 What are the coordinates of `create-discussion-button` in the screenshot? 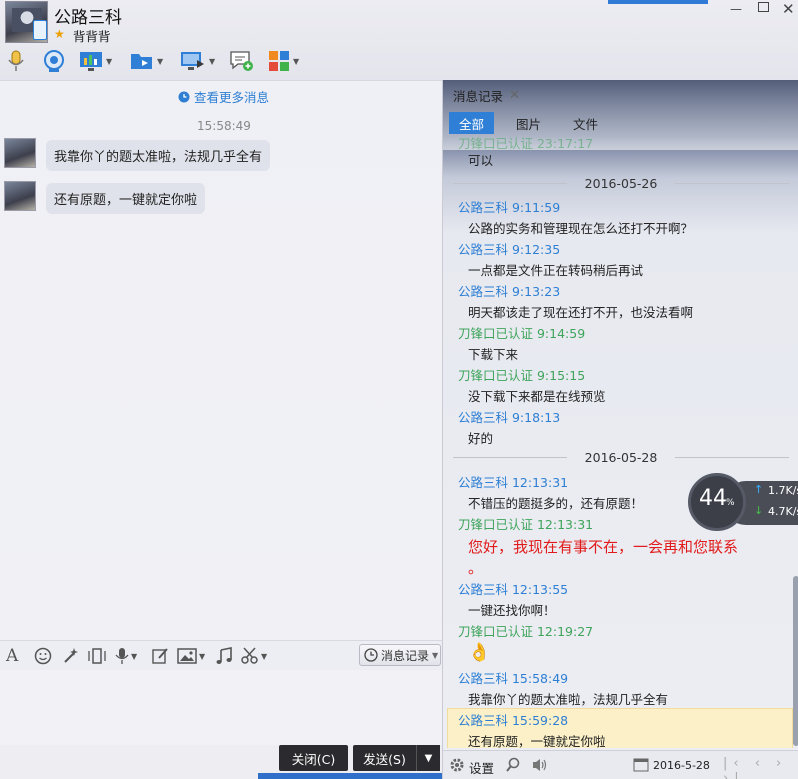 It's located at (242, 61).